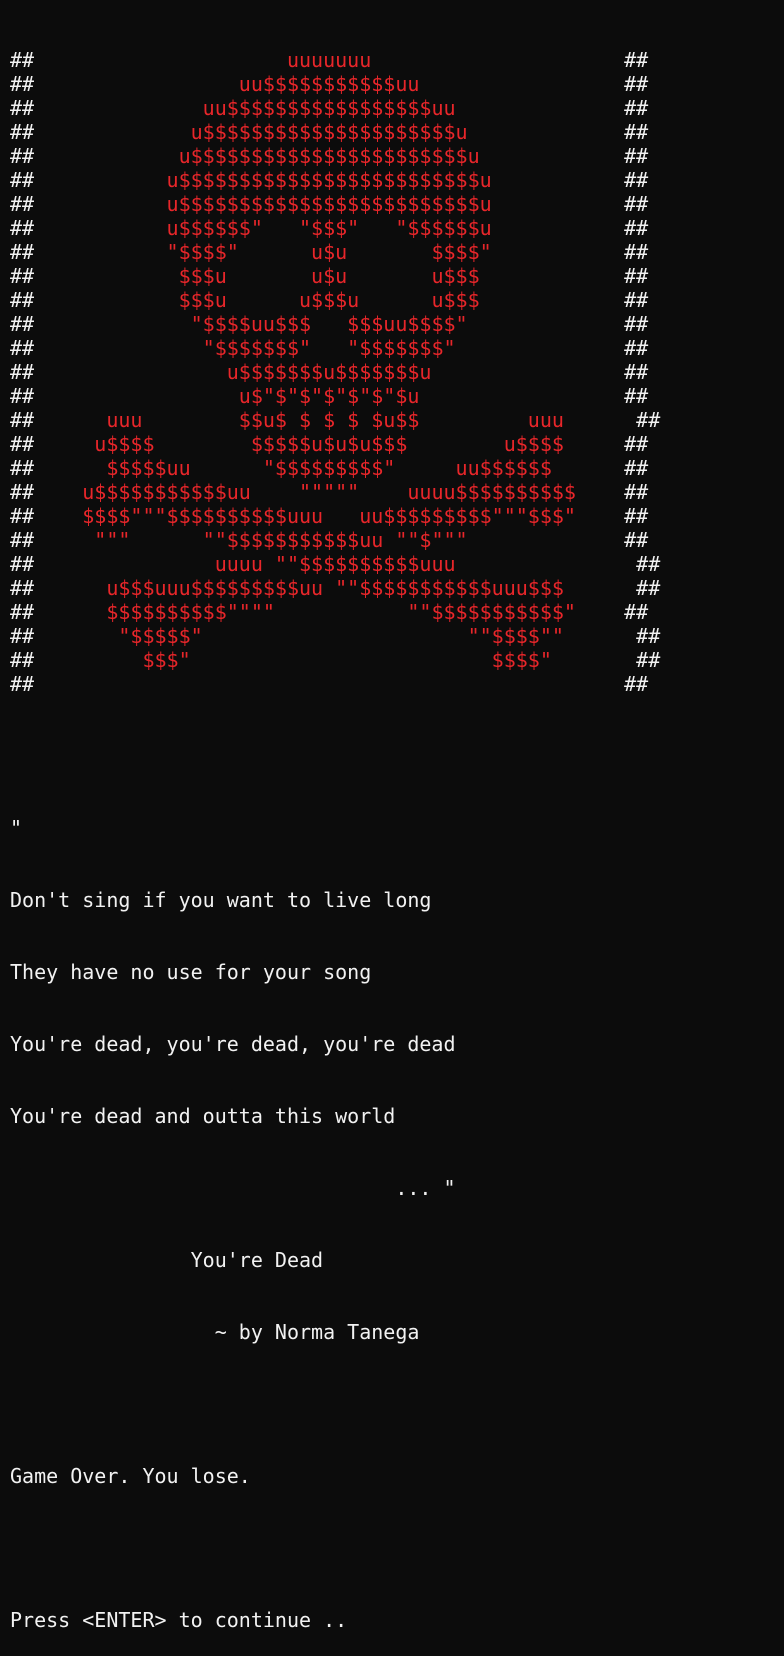 This screenshot has height=1656, width=784. I want to click on skull-art-row: ## u$$$$ $$$$$u$u$u$$$ u$$$$ ##, so click(335, 444).